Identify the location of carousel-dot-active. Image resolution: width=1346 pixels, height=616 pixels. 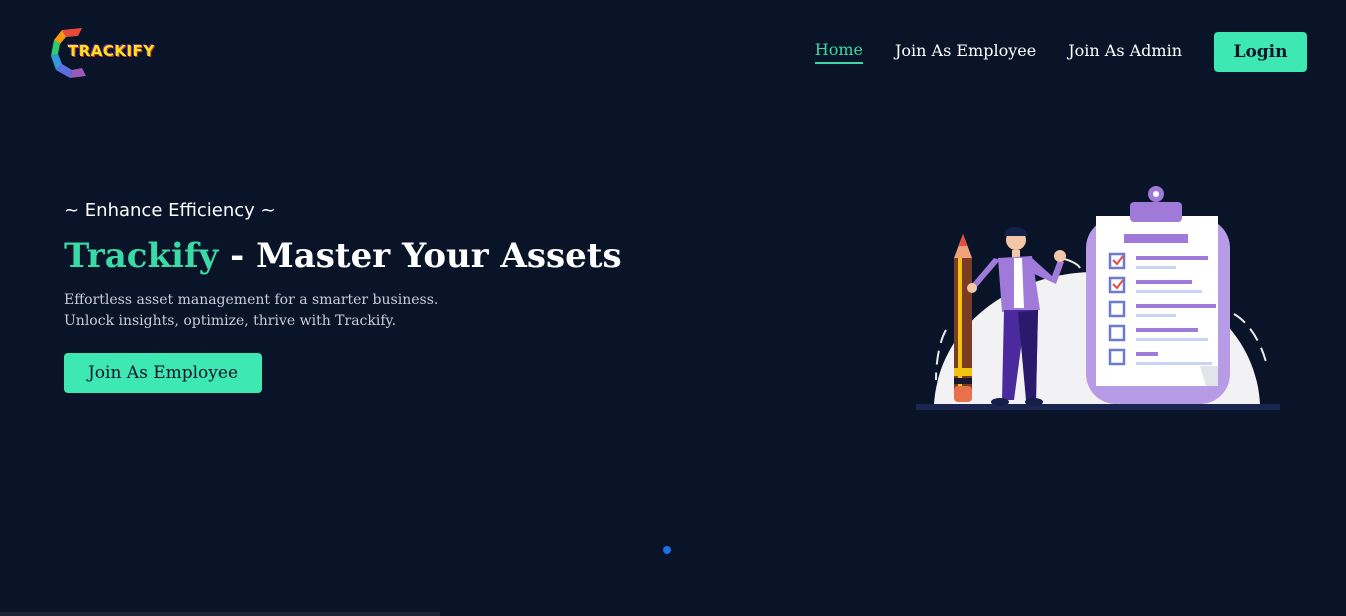
(667, 550).